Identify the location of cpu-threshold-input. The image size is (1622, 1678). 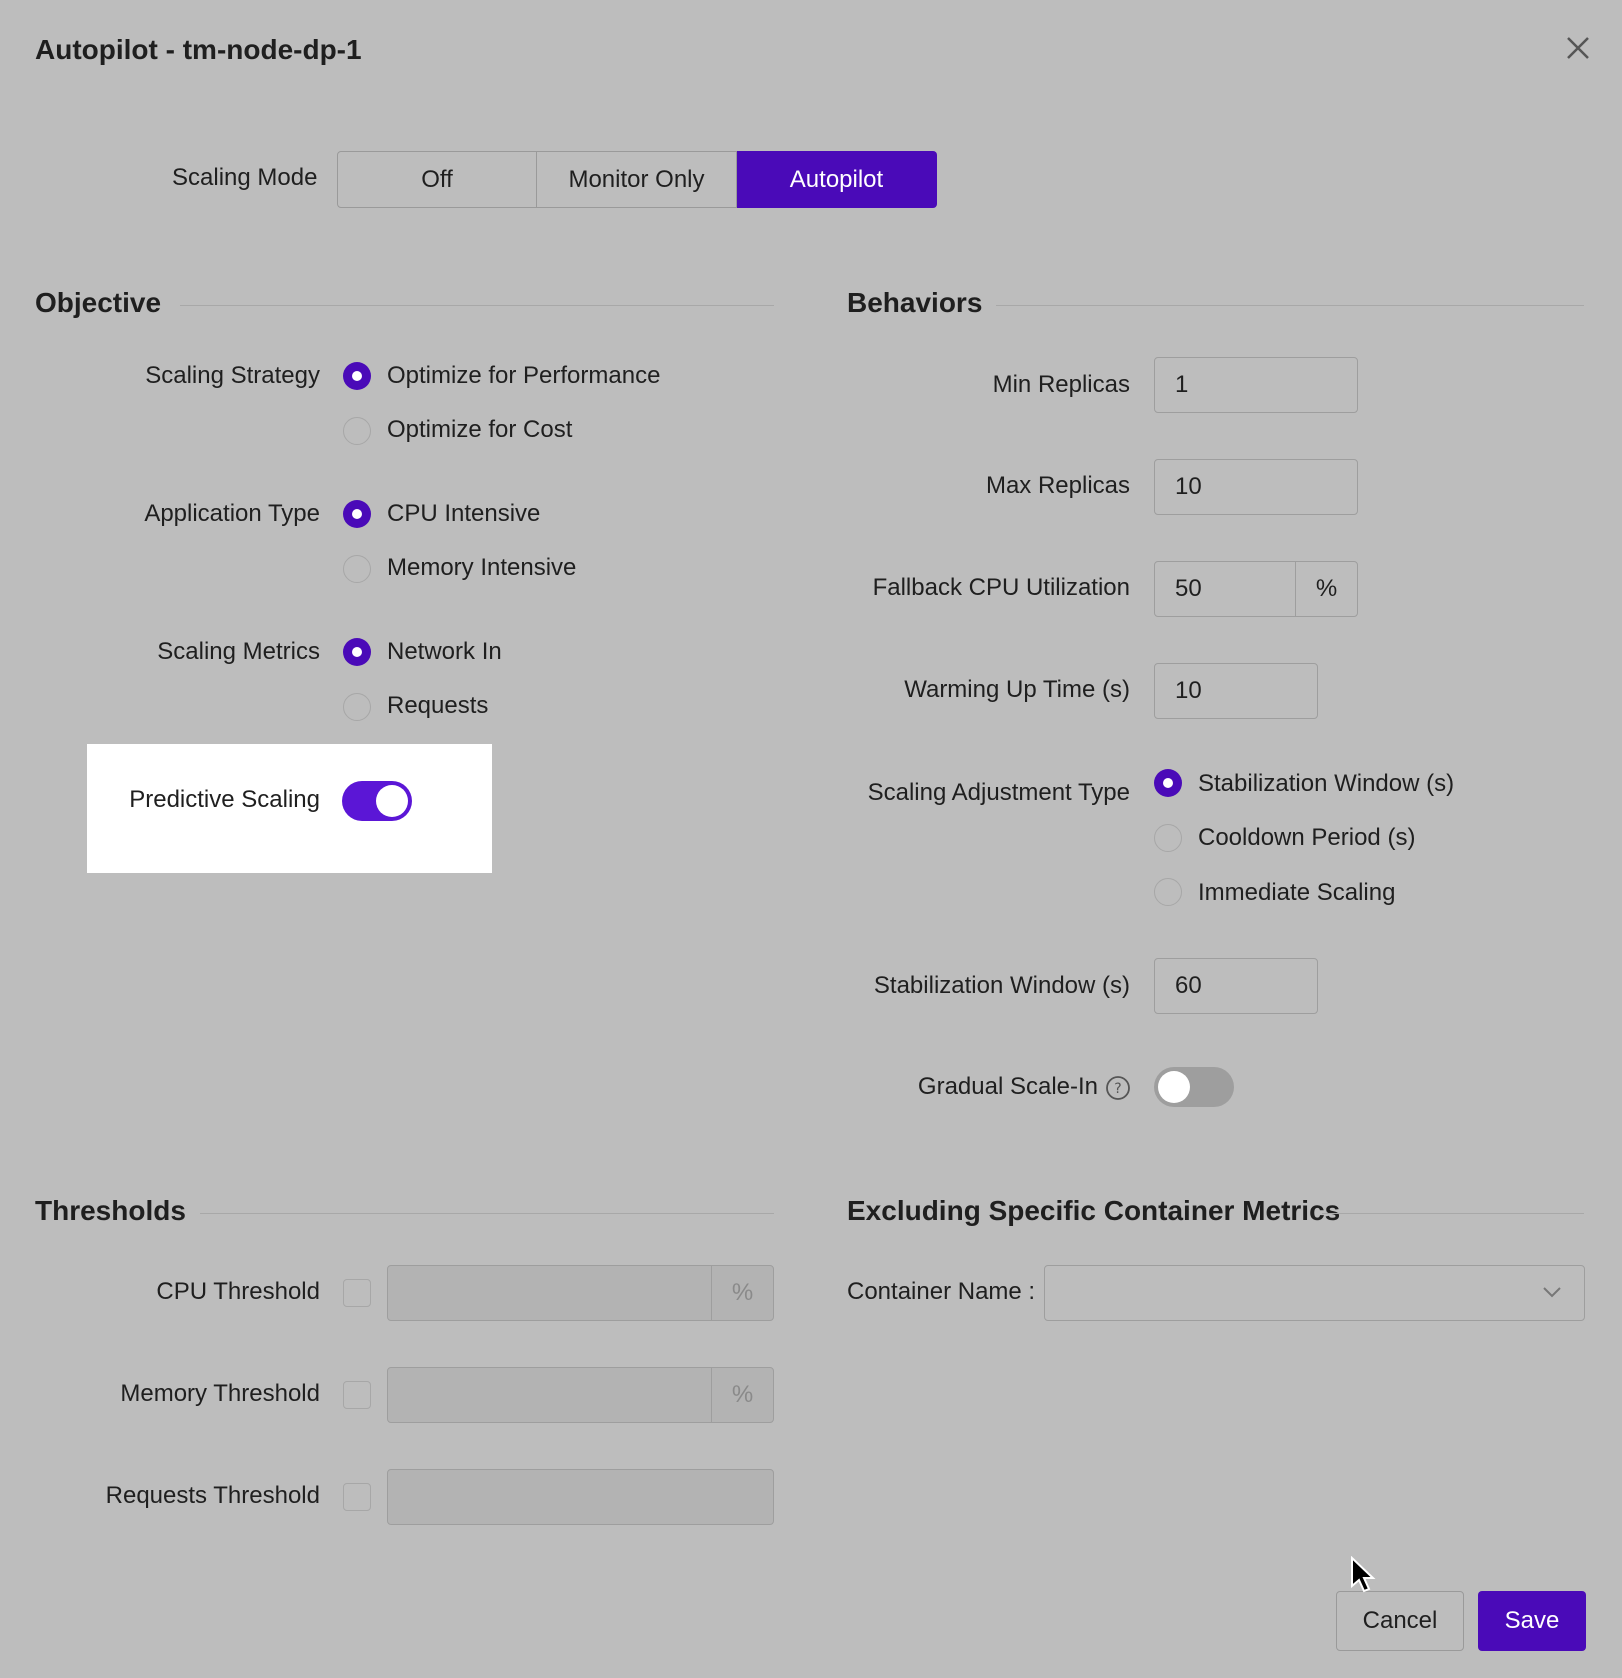
(549, 1293).